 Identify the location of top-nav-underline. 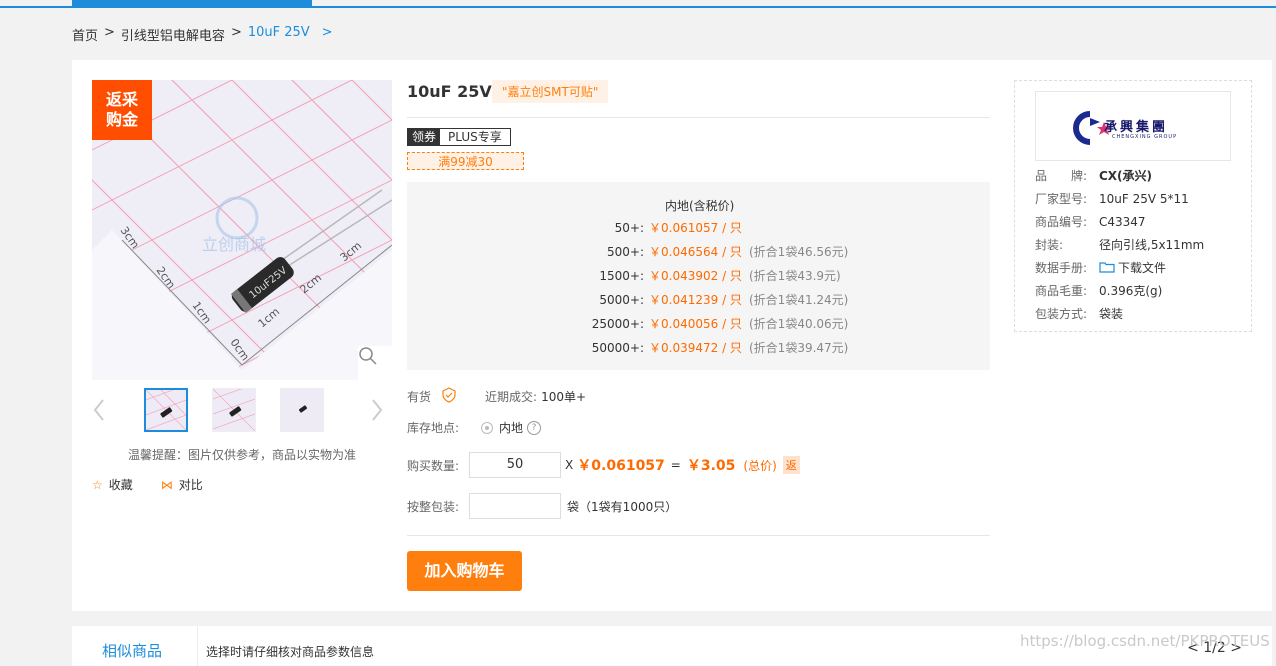
(638, 4).